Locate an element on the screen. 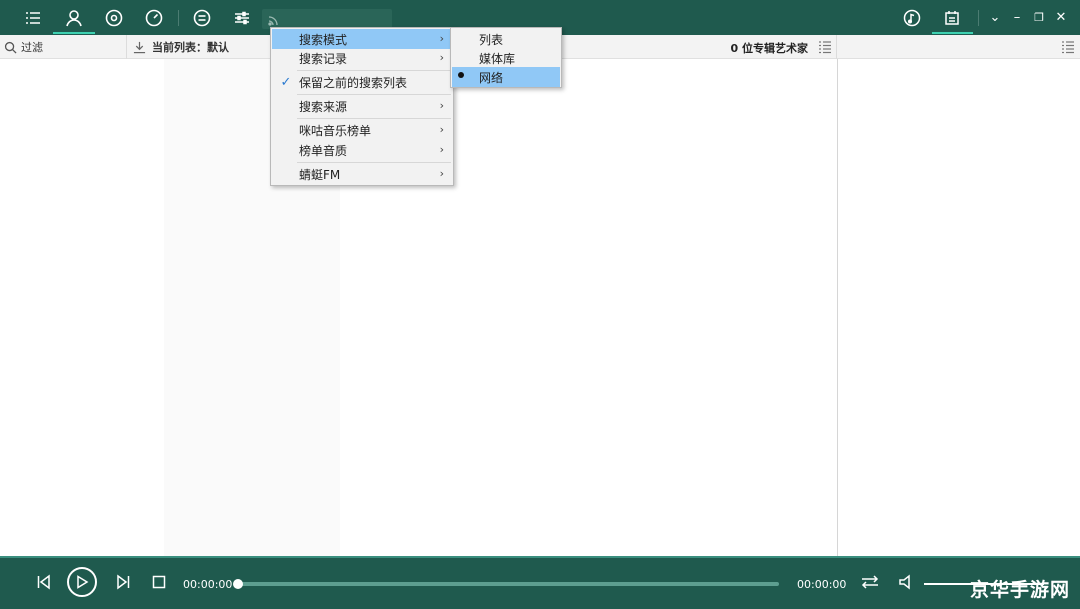 This screenshot has width=1080, height=609. music-note-circle-icon is located at coordinates (912, 18).